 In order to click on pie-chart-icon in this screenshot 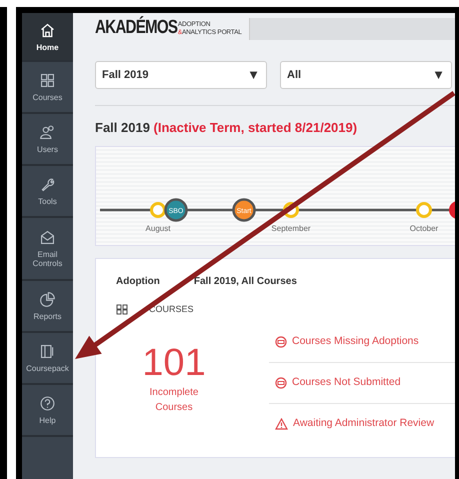, I will do `click(47, 299)`.